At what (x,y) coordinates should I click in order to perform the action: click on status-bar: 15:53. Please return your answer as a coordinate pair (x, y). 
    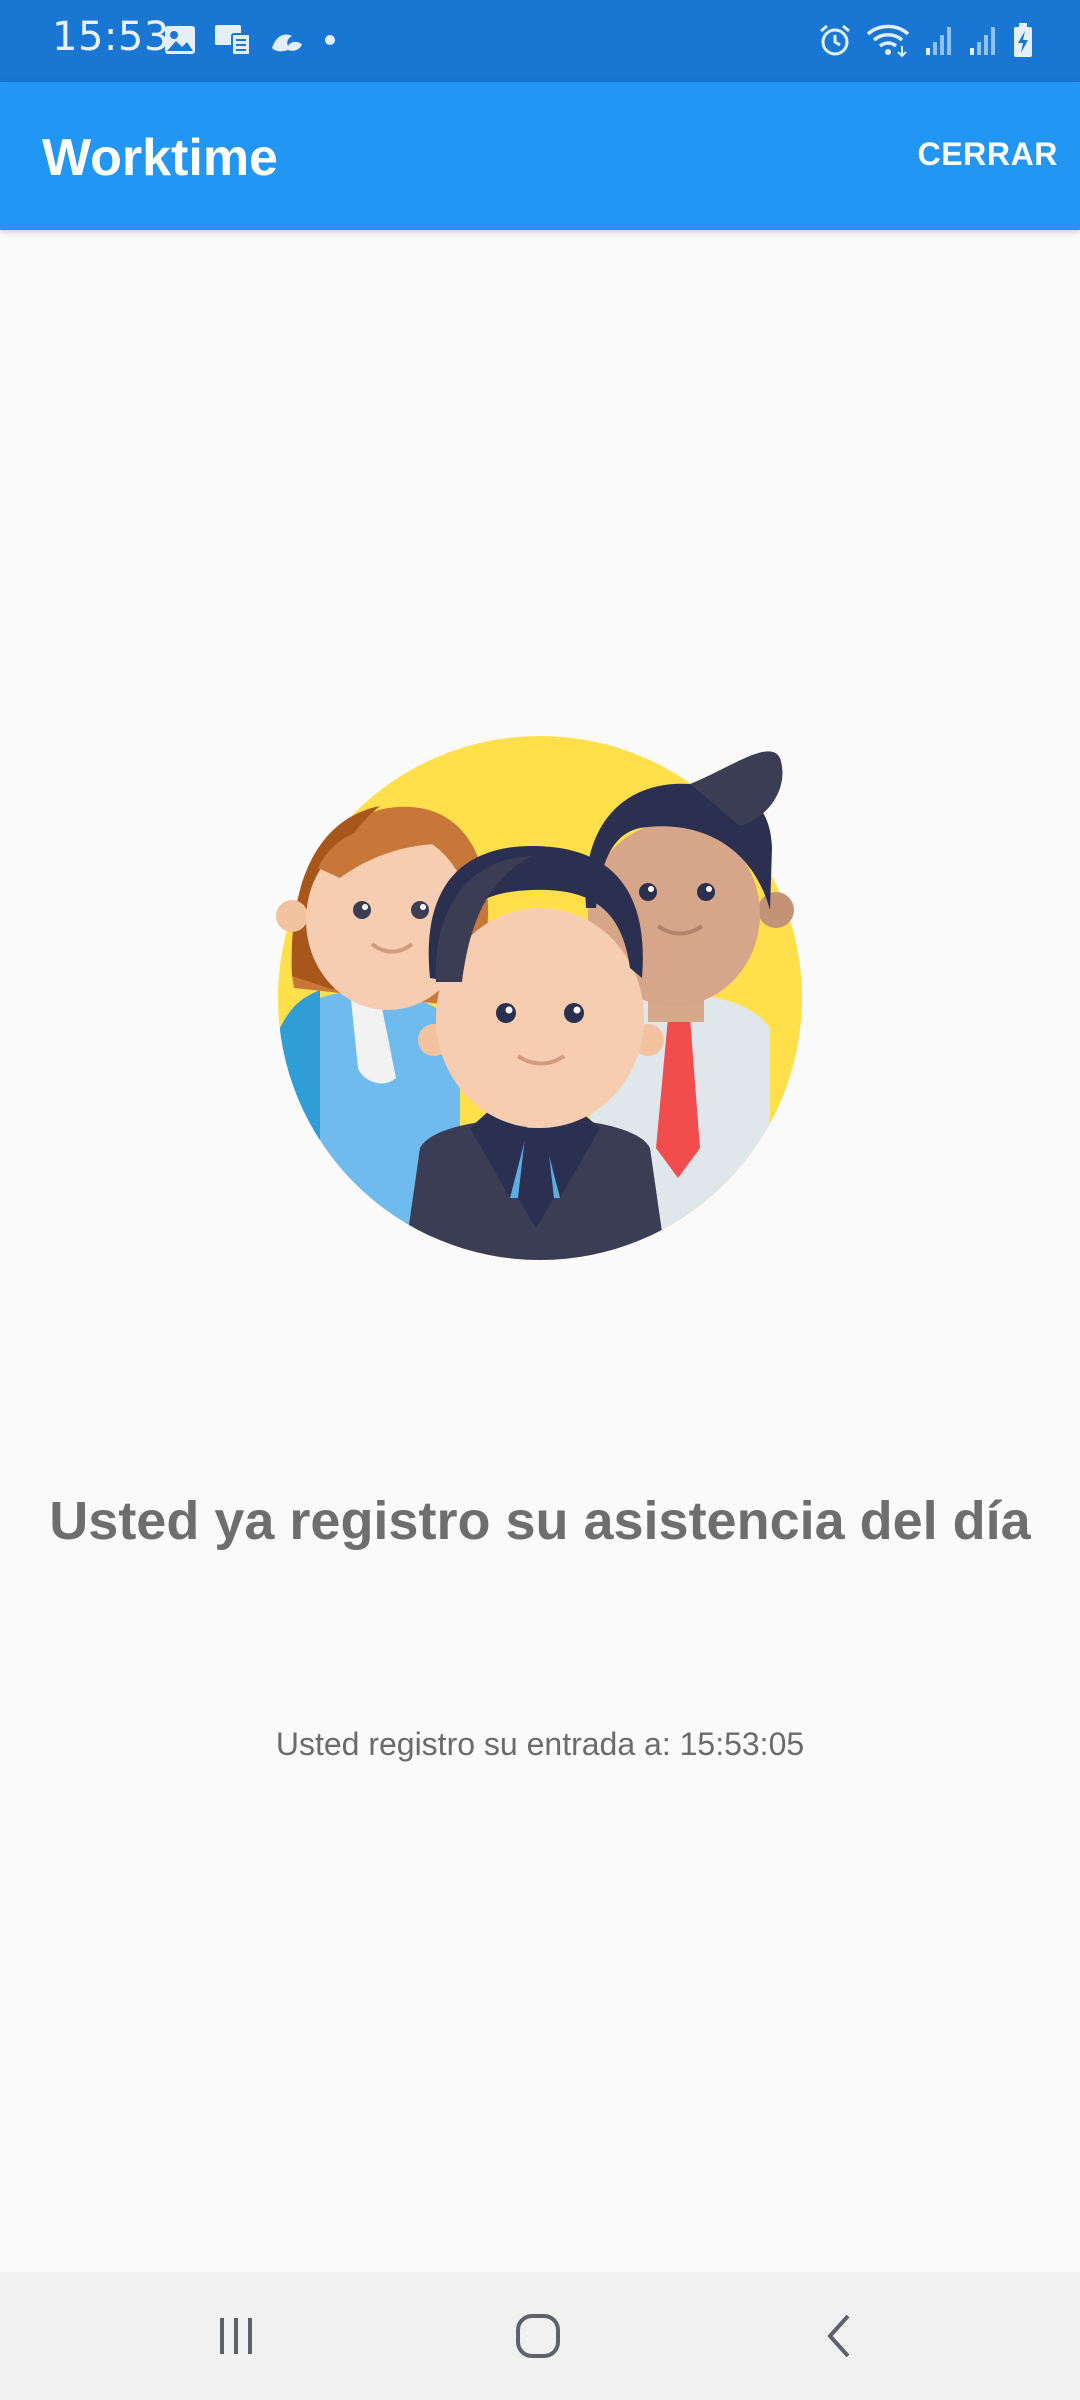
    Looking at the image, I should click on (540, 41).